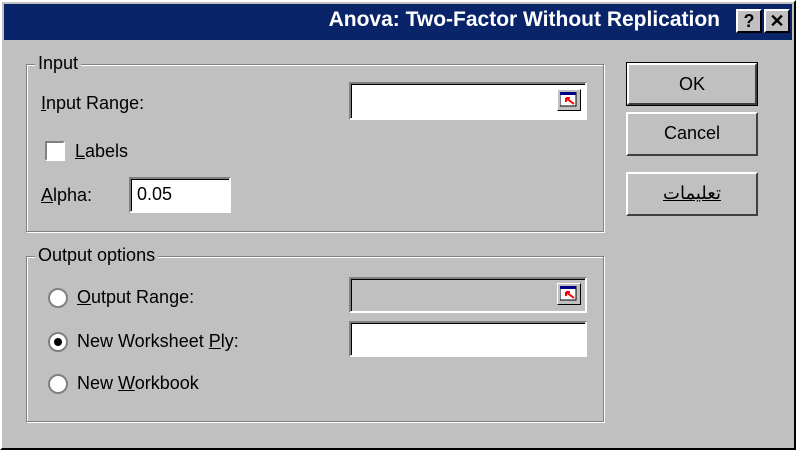  I want to click on ok-button-focus-frame: OK, so click(692, 84).